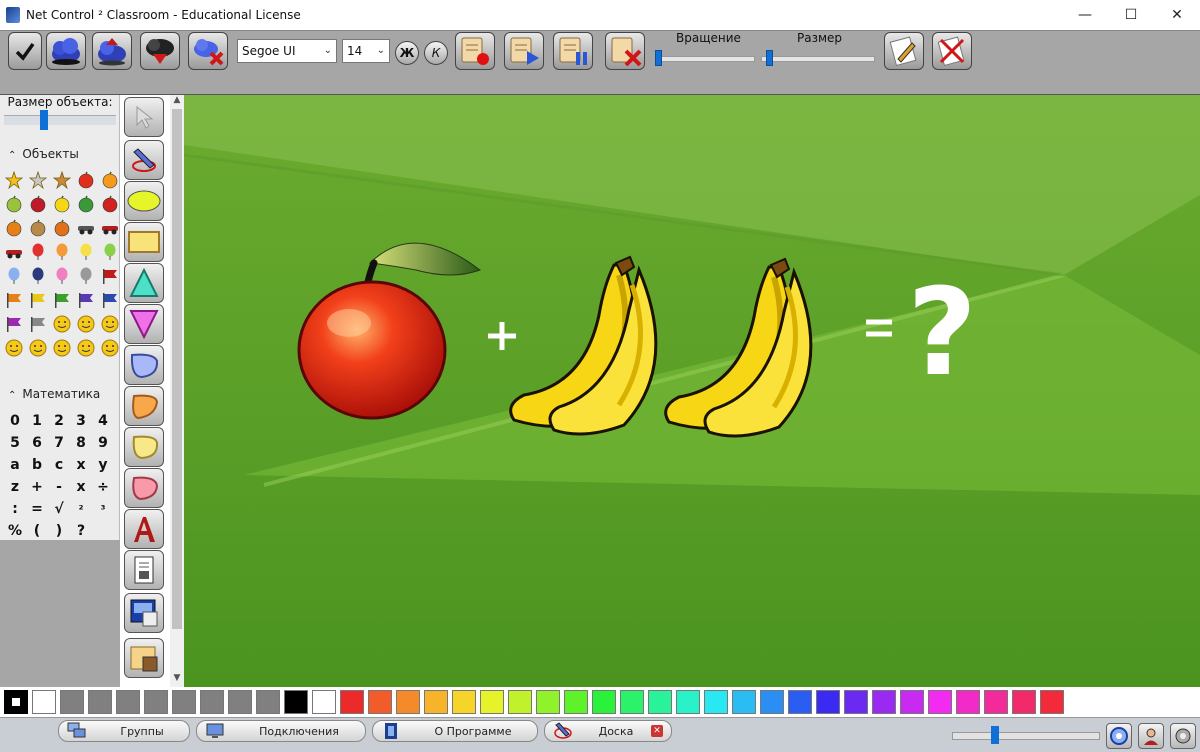 The width and height of the screenshot is (1200, 752). I want to click on smiley-neutral-icon, so click(86, 324).